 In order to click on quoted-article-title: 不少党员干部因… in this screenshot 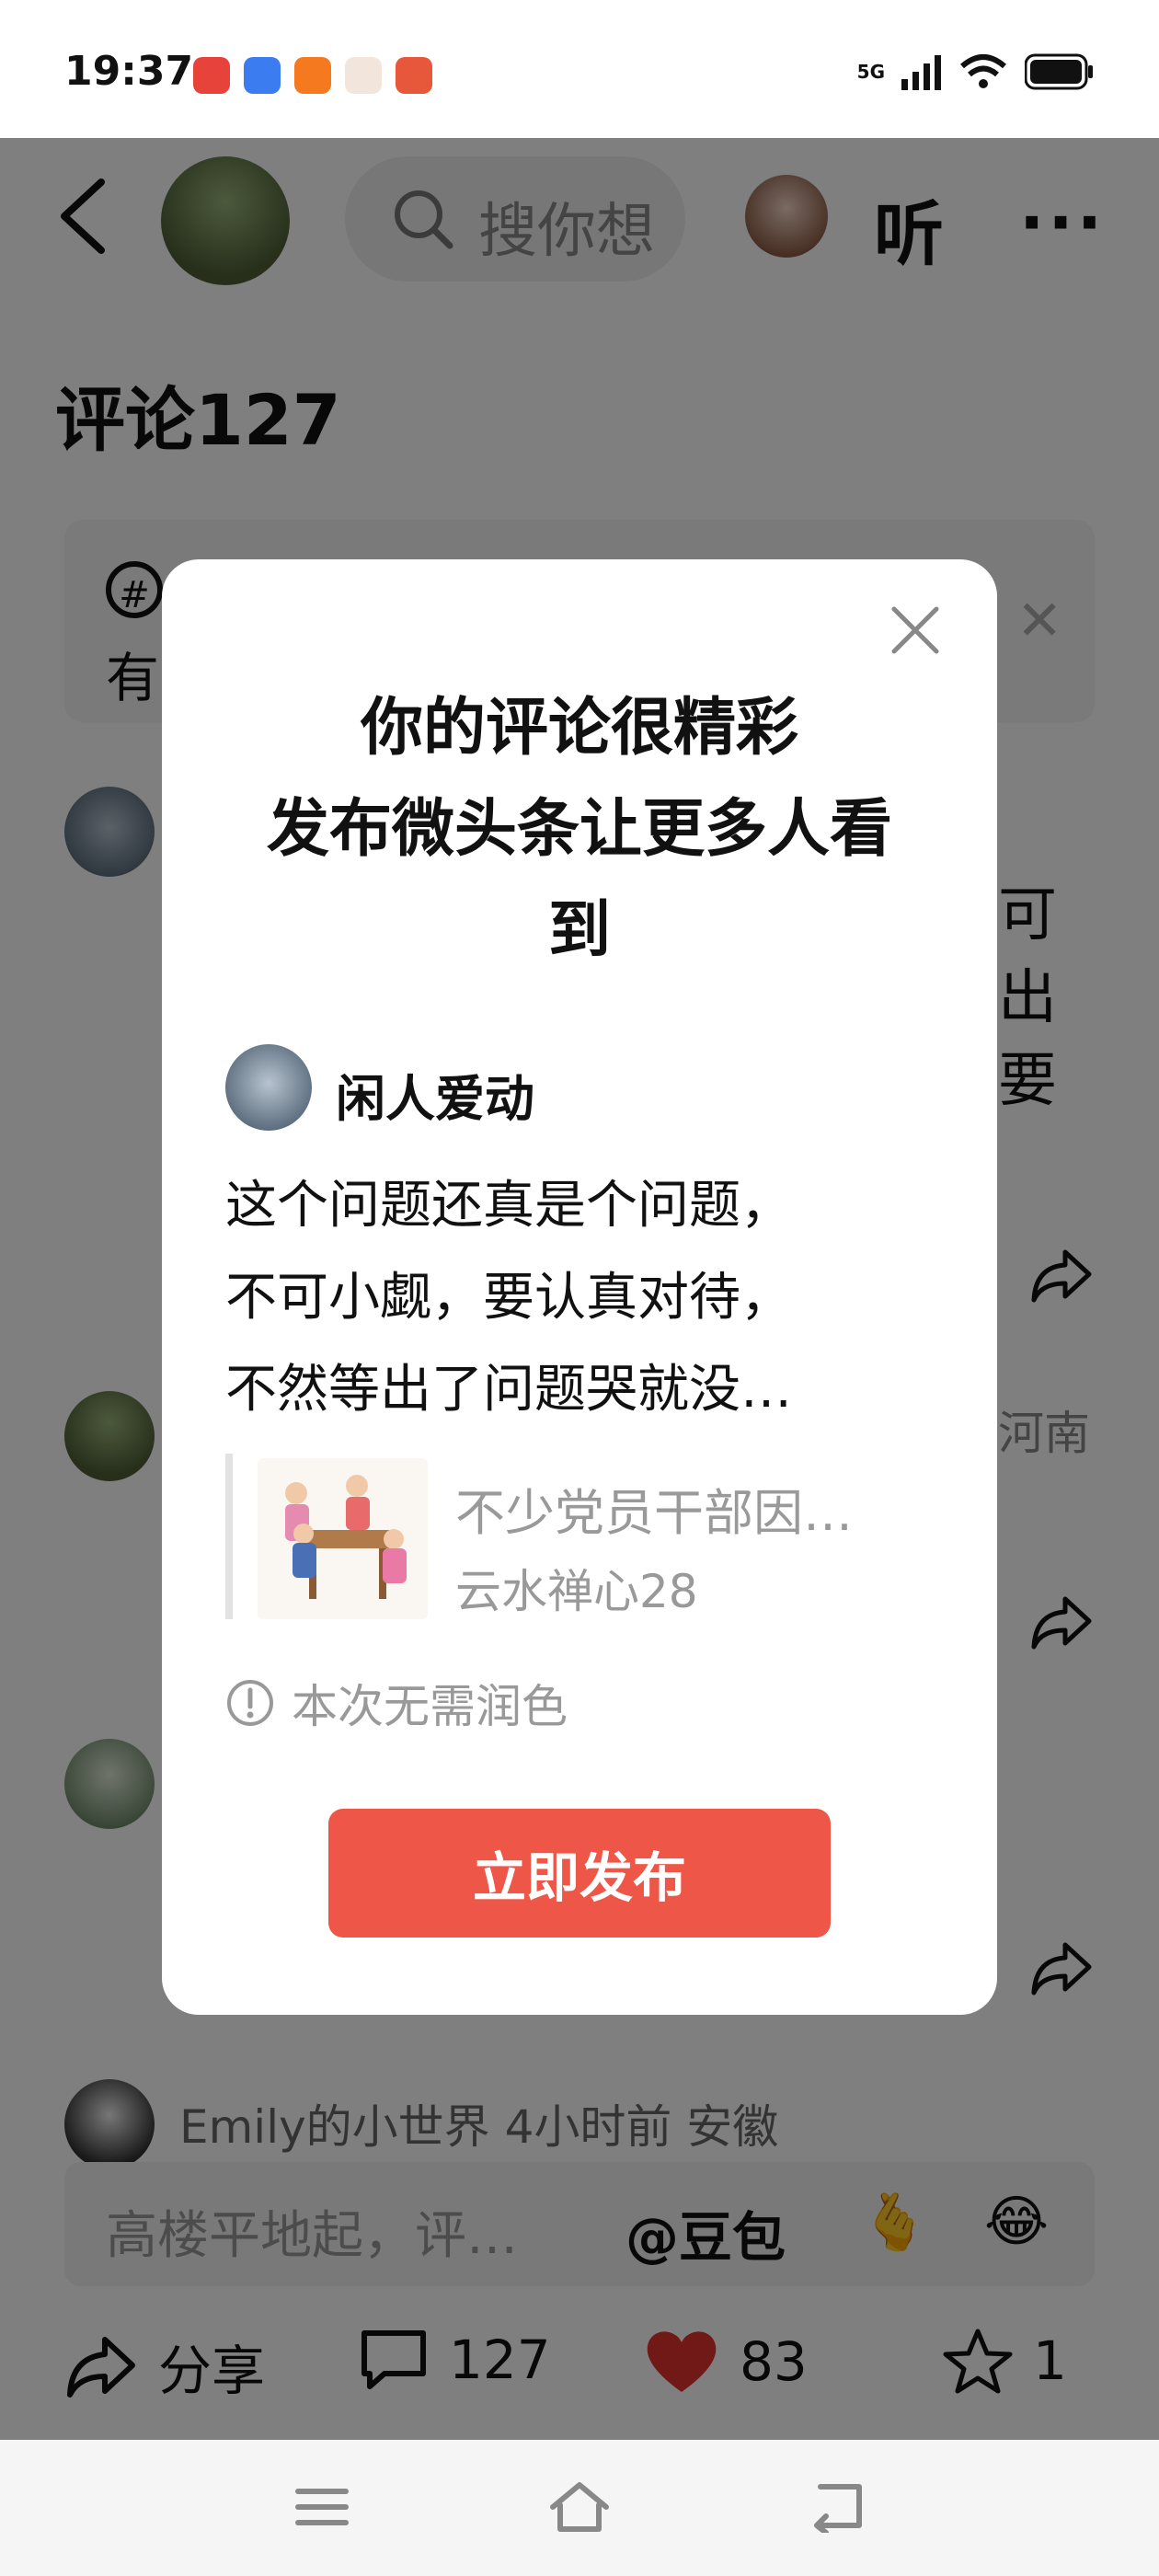, I will do `click(654, 1513)`.